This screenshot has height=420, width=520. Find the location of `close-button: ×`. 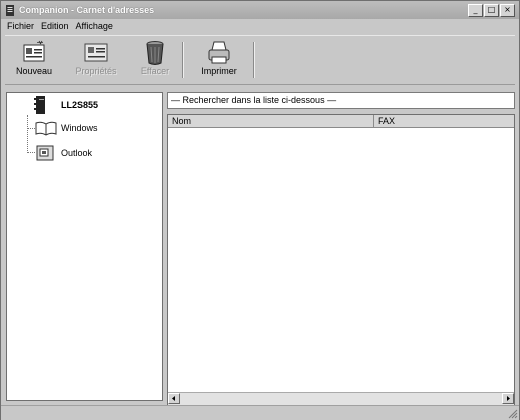

close-button: × is located at coordinates (507, 10).